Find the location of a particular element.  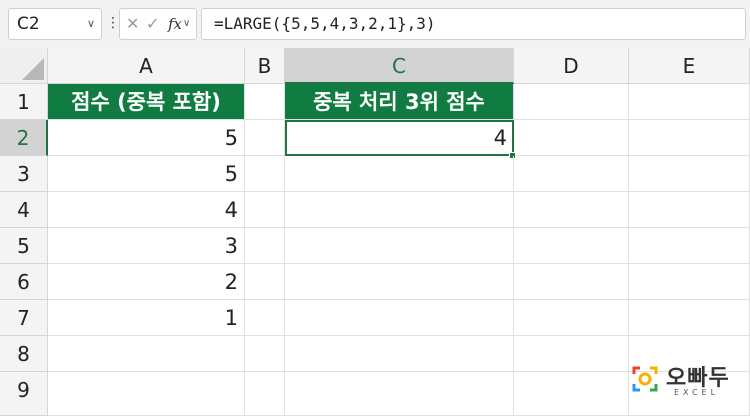

row-header-9: 9 is located at coordinates (24, 394).